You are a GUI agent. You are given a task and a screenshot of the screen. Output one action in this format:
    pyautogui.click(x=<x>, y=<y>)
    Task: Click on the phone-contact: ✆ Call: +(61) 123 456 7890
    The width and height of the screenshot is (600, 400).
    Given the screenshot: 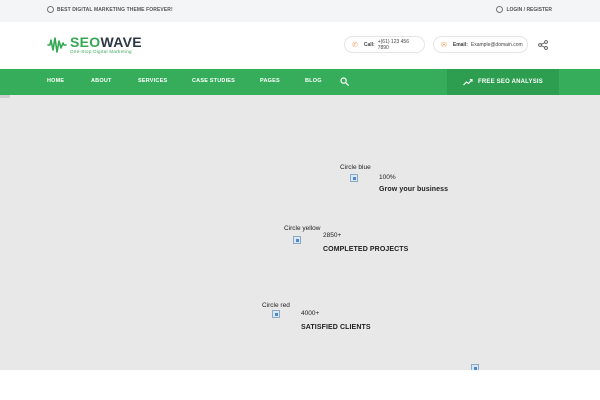 What is the action you would take?
    pyautogui.click(x=384, y=44)
    